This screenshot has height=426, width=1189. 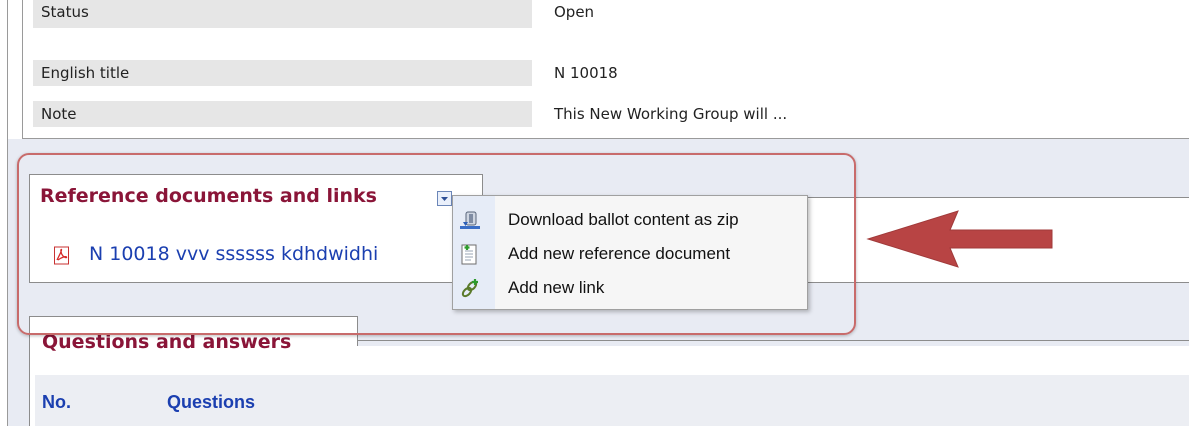 What do you see at coordinates (211, 402) in the screenshot?
I see `column-header-questions: Questions` at bounding box center [211, 402].